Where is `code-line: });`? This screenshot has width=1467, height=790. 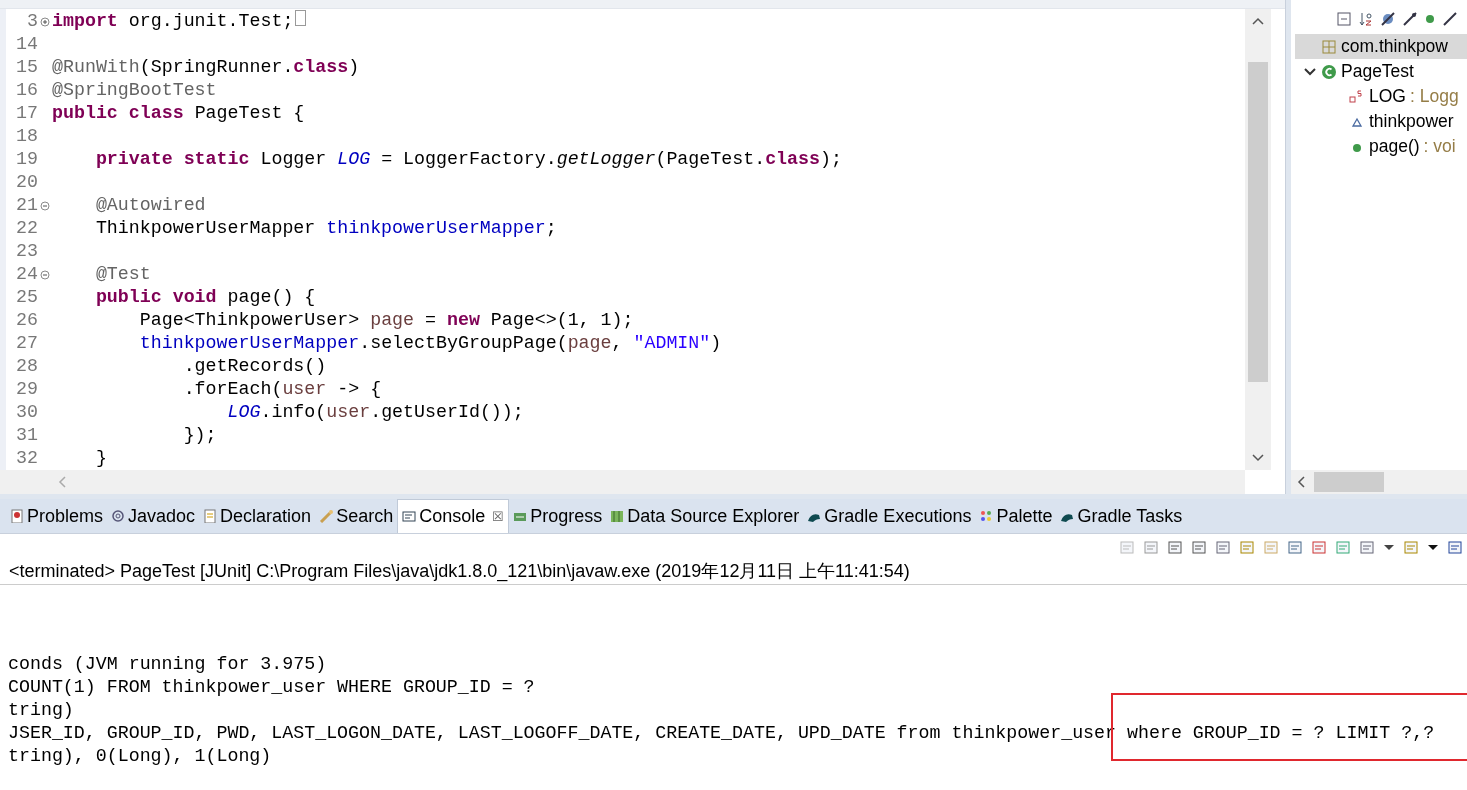 code-line: }); is located at coordinates (199, 435).